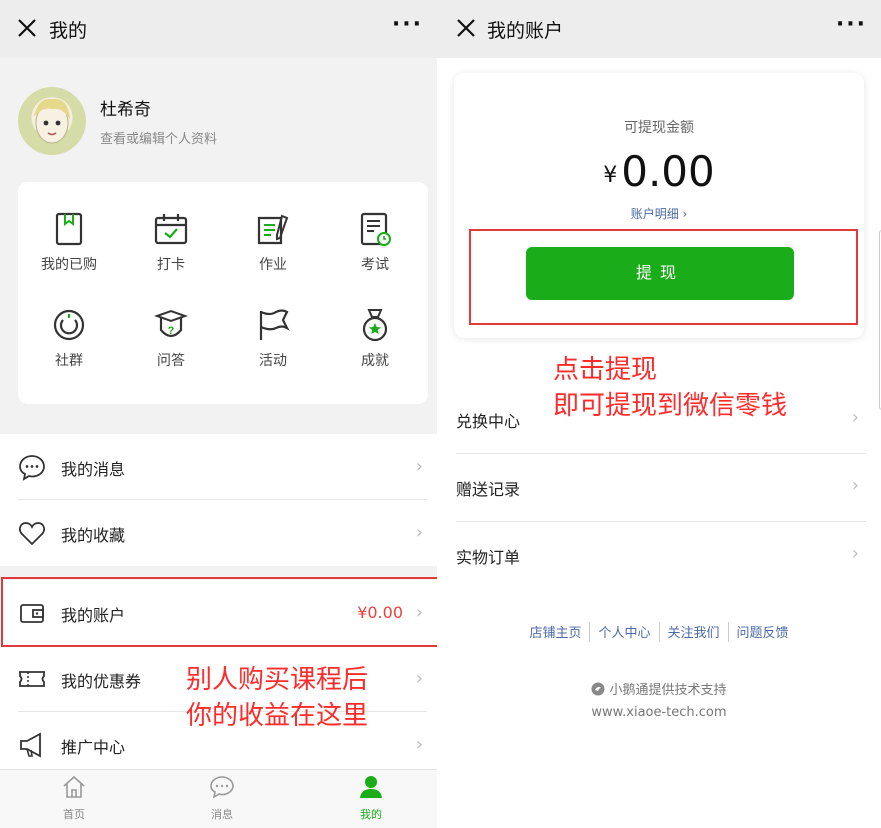 This screenshot has width=881, height=828. What do you see at coordinates (69, 325) in the screenshot?
I see `community-ring-icon` at bounding box center [69, 325].